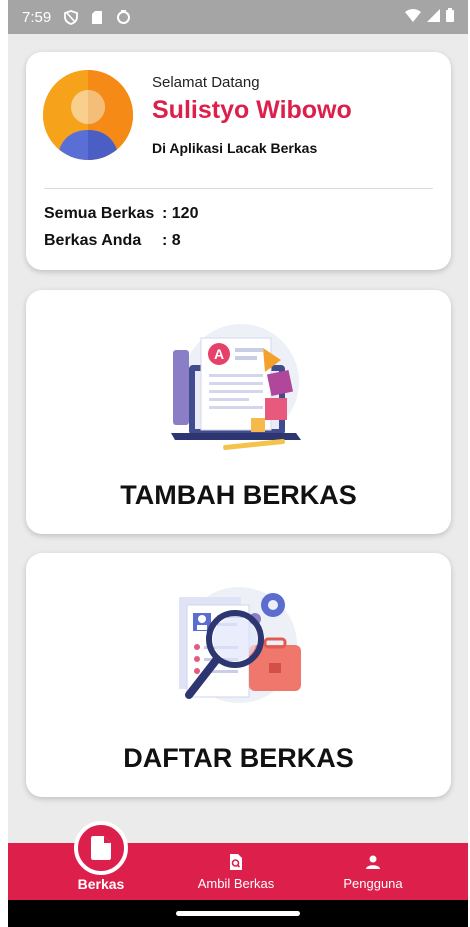 The height and width of the screenshot is (927, 470). Describe the element at coordinates (123, 17) in the screenshot. I see `sync-icon` at that location.